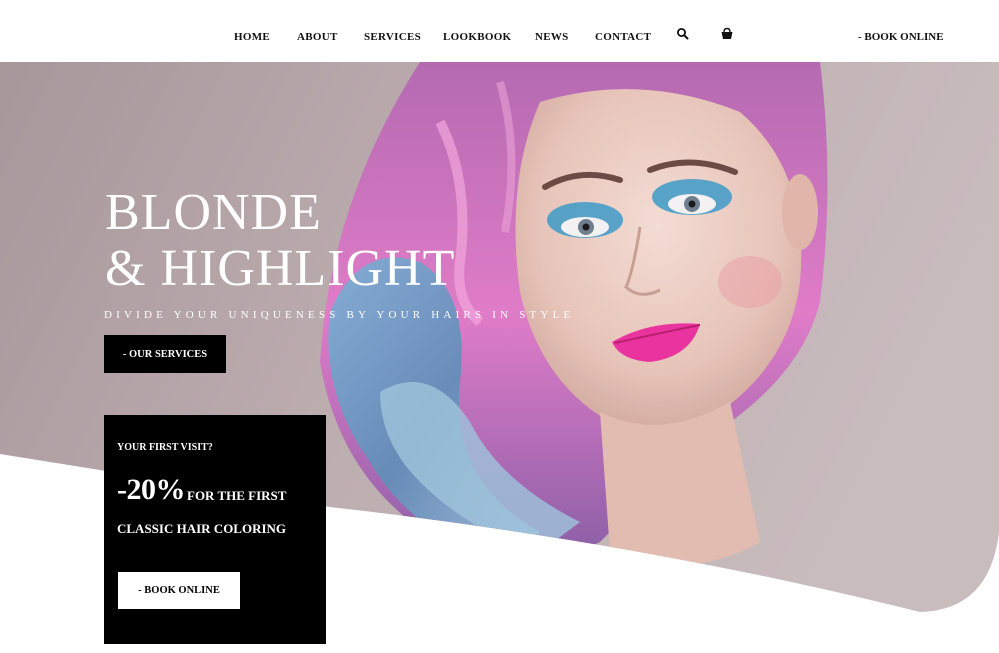  I want to click on nav-lookbook: LOOKBOOK, so click(477, 37).